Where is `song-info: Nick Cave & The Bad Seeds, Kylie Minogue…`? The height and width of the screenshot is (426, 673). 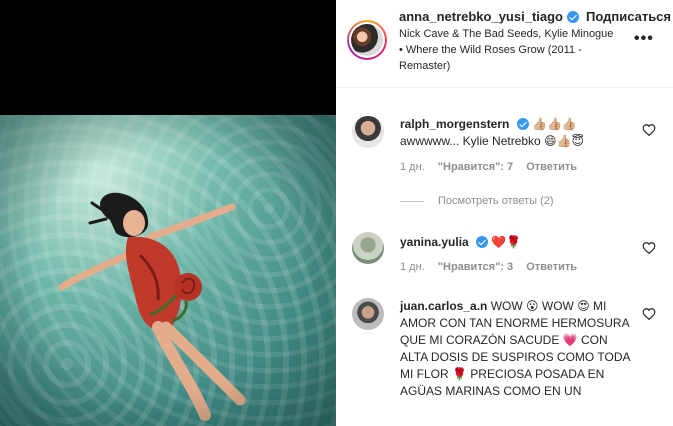
song-info: Nick Cave & The Bad Seeds, Kylie Minogue… is located at coordinates (509, 50).